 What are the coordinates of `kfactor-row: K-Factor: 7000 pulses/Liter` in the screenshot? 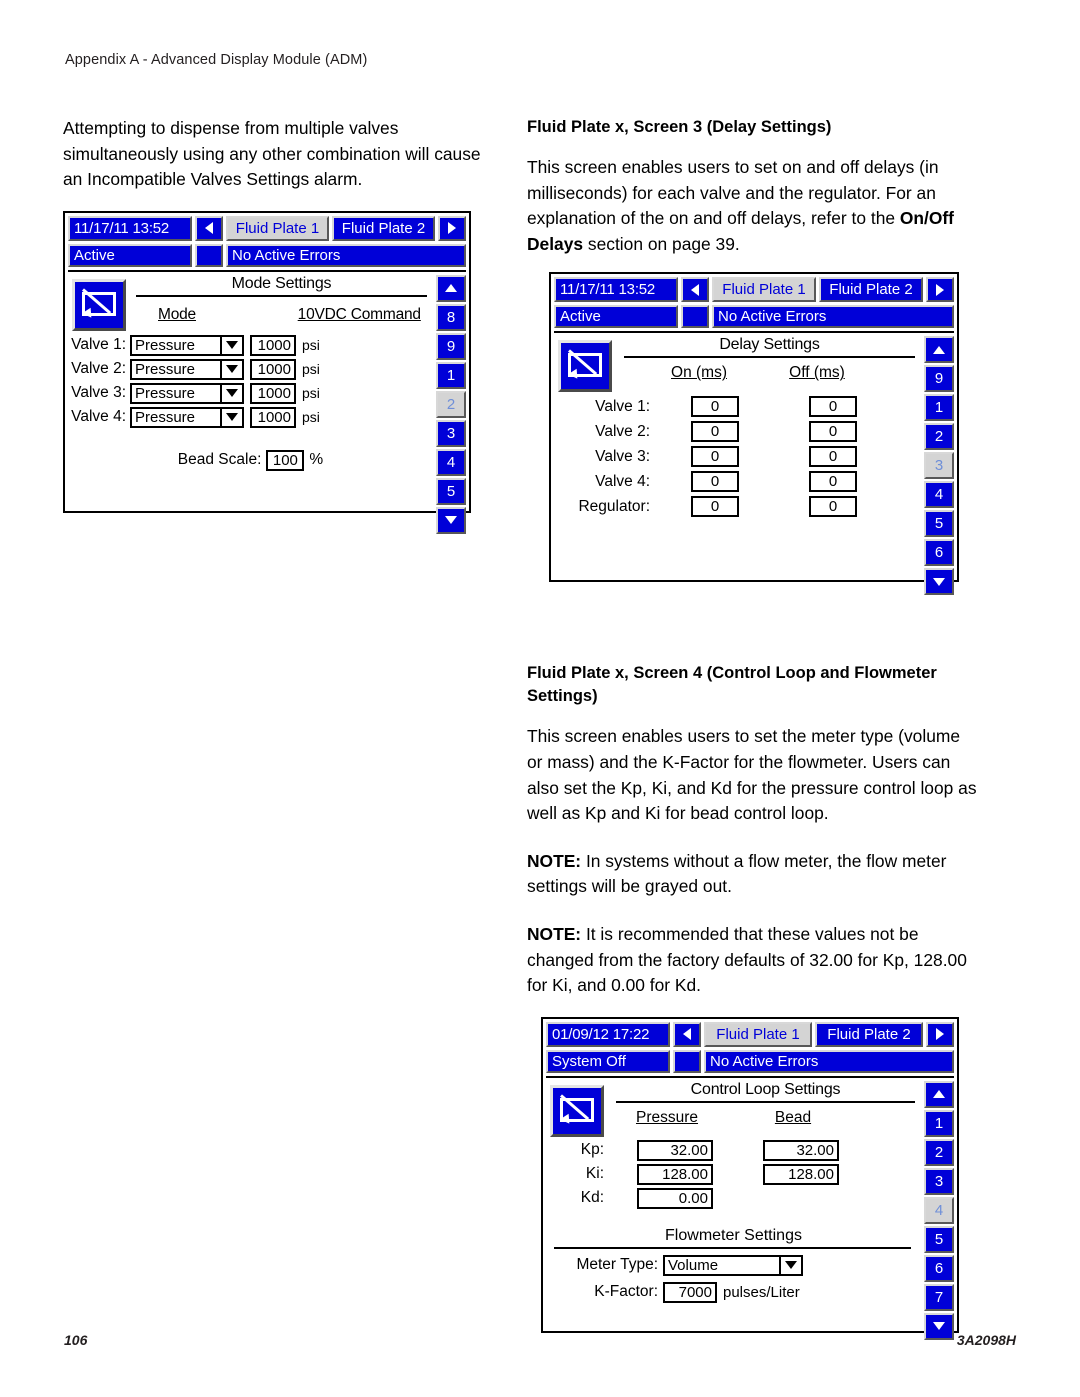 It's located at (733, 1292).